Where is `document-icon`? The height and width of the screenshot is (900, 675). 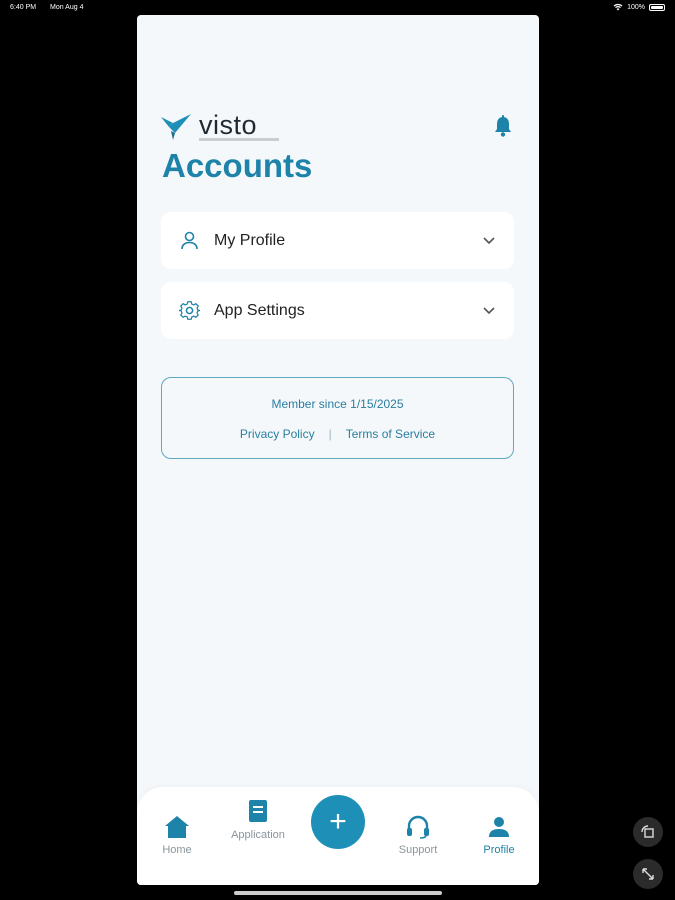 document-icon is located at coordinates (258, 811).